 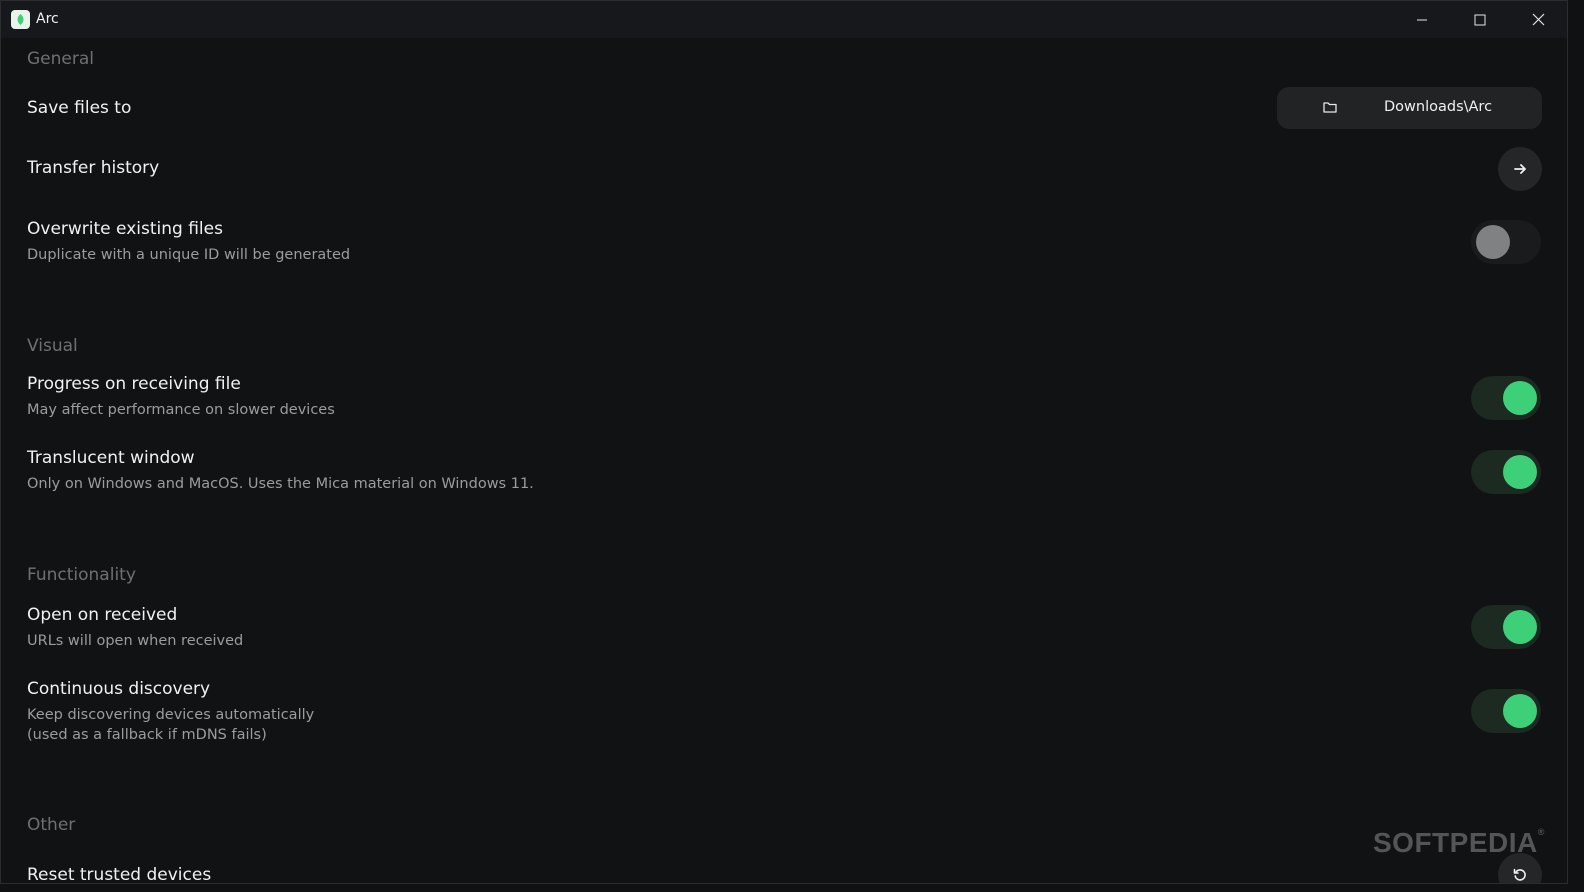 I want to click on progress-toggle, so click(x=1506, y=398).